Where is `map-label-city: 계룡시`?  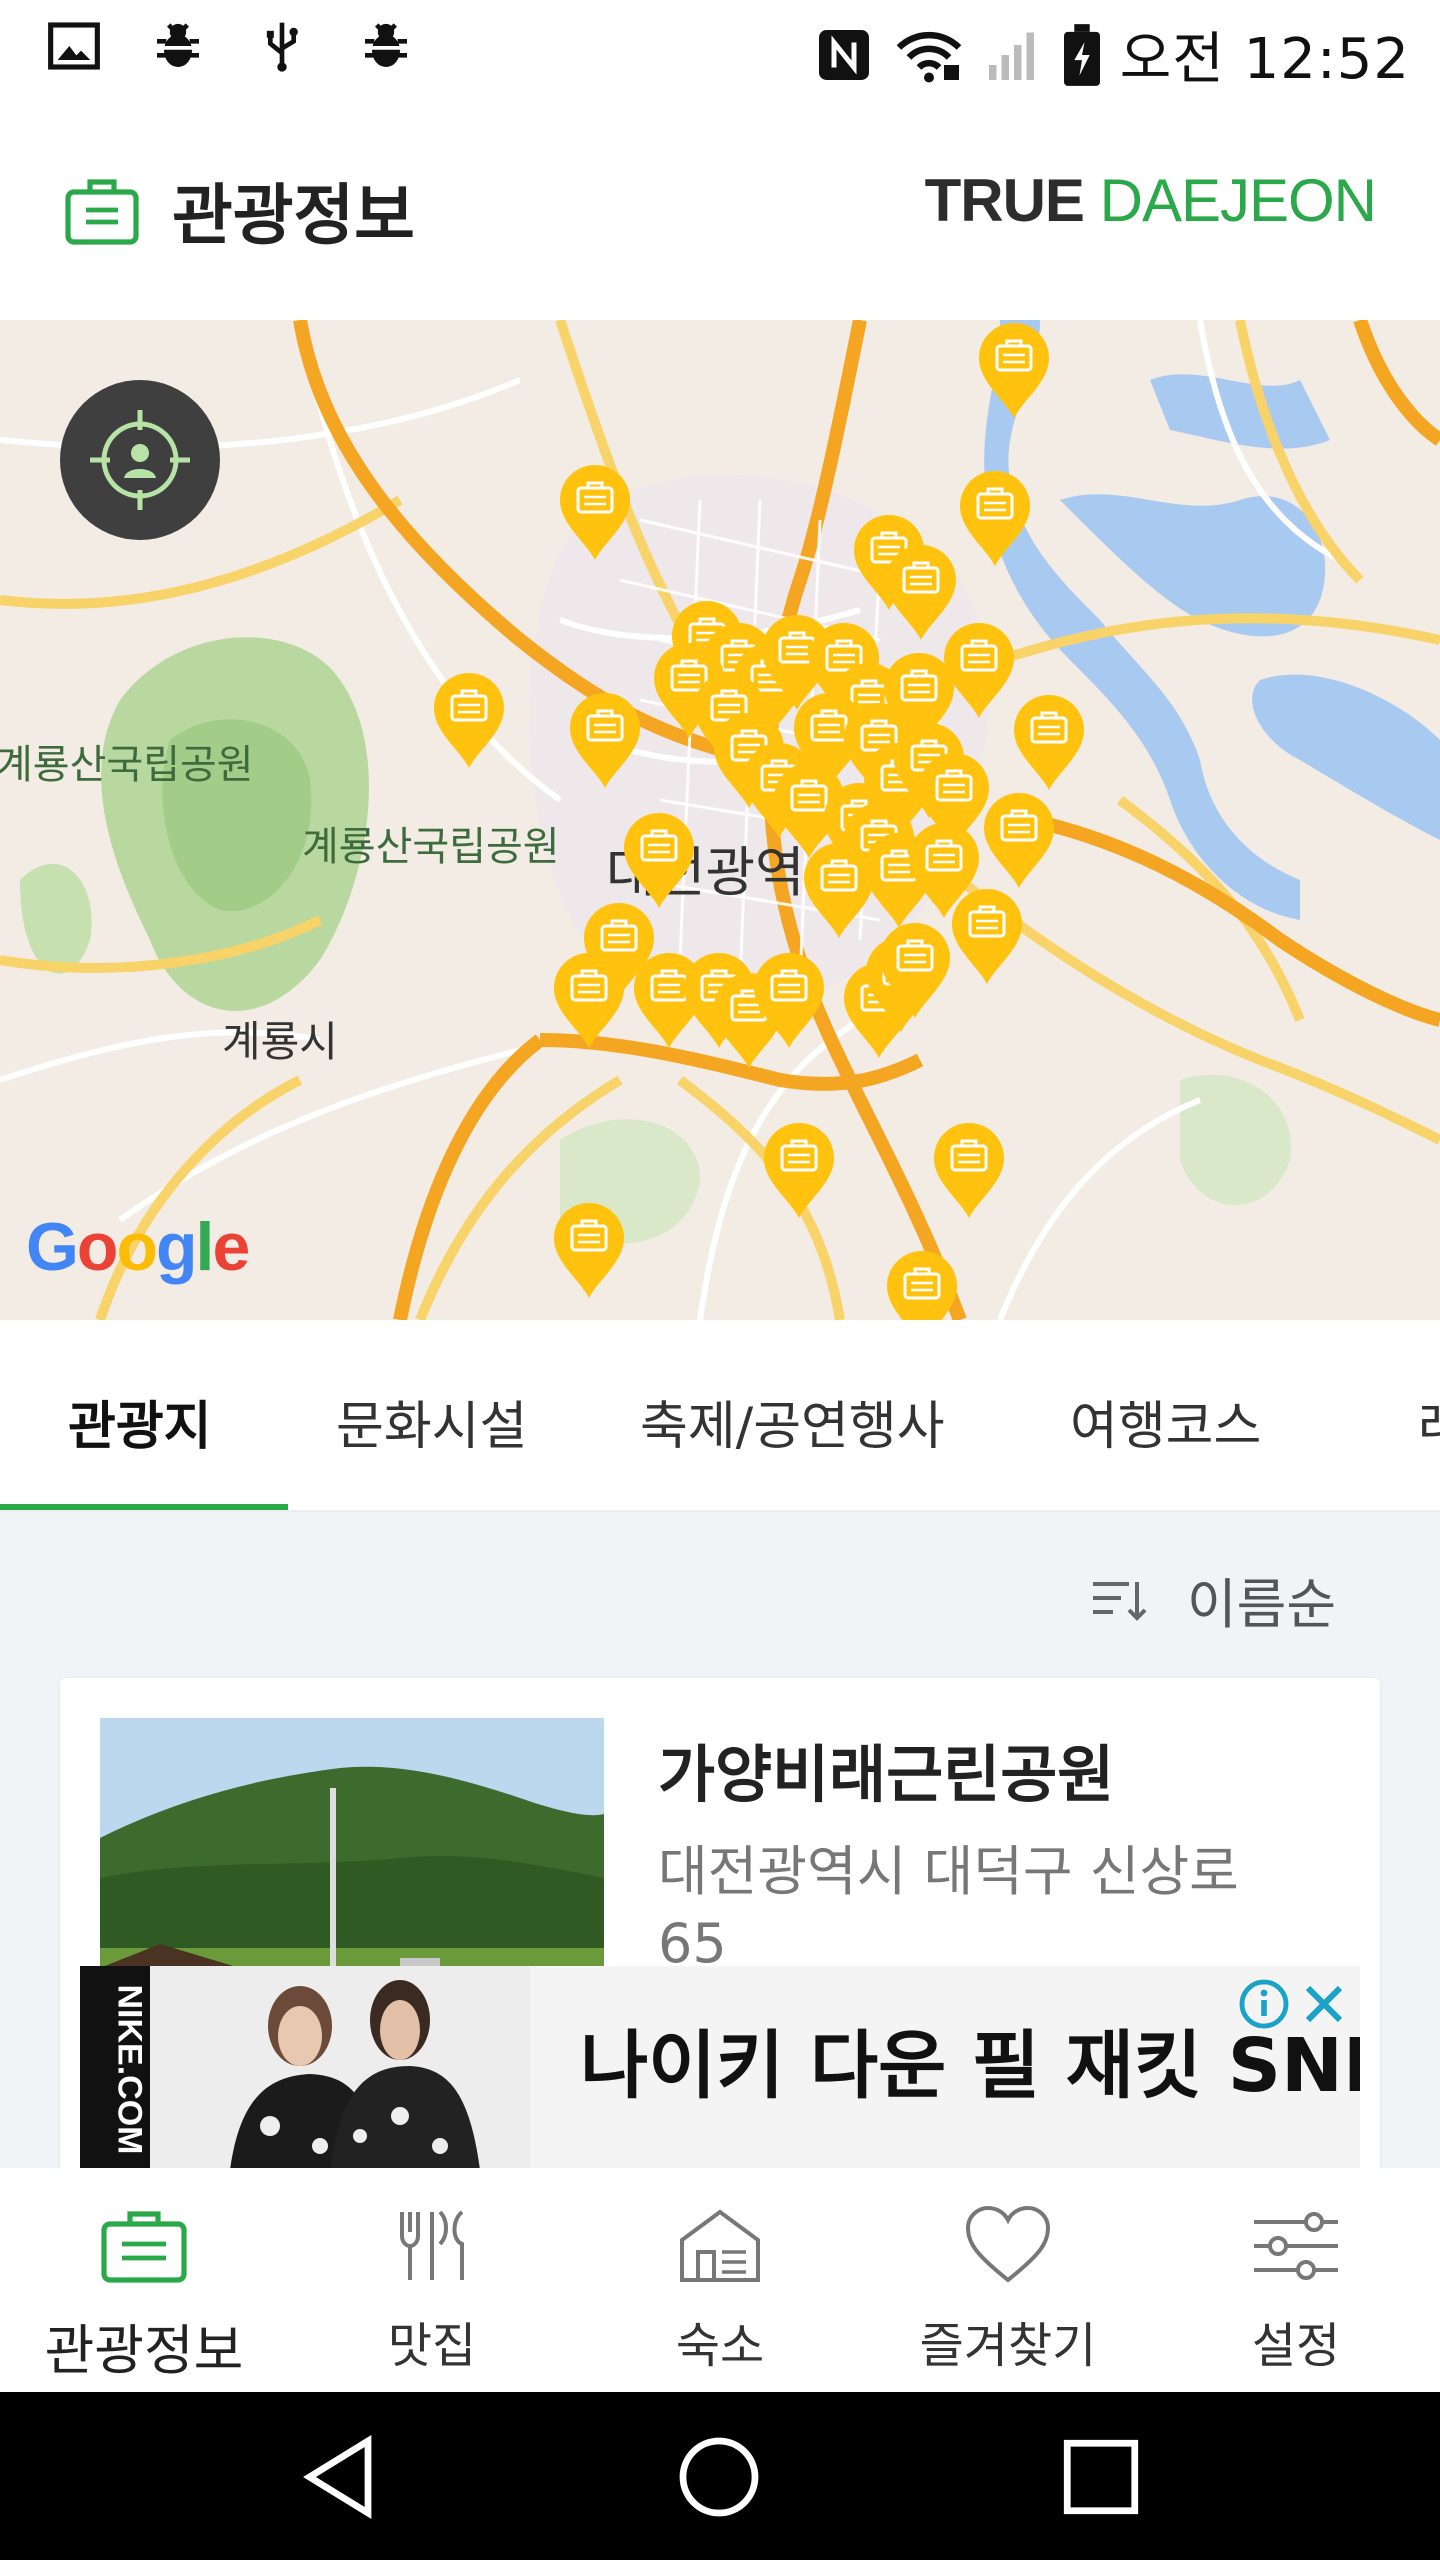 map-label-city: 계룡시 is located at coordinates (280, 1041).